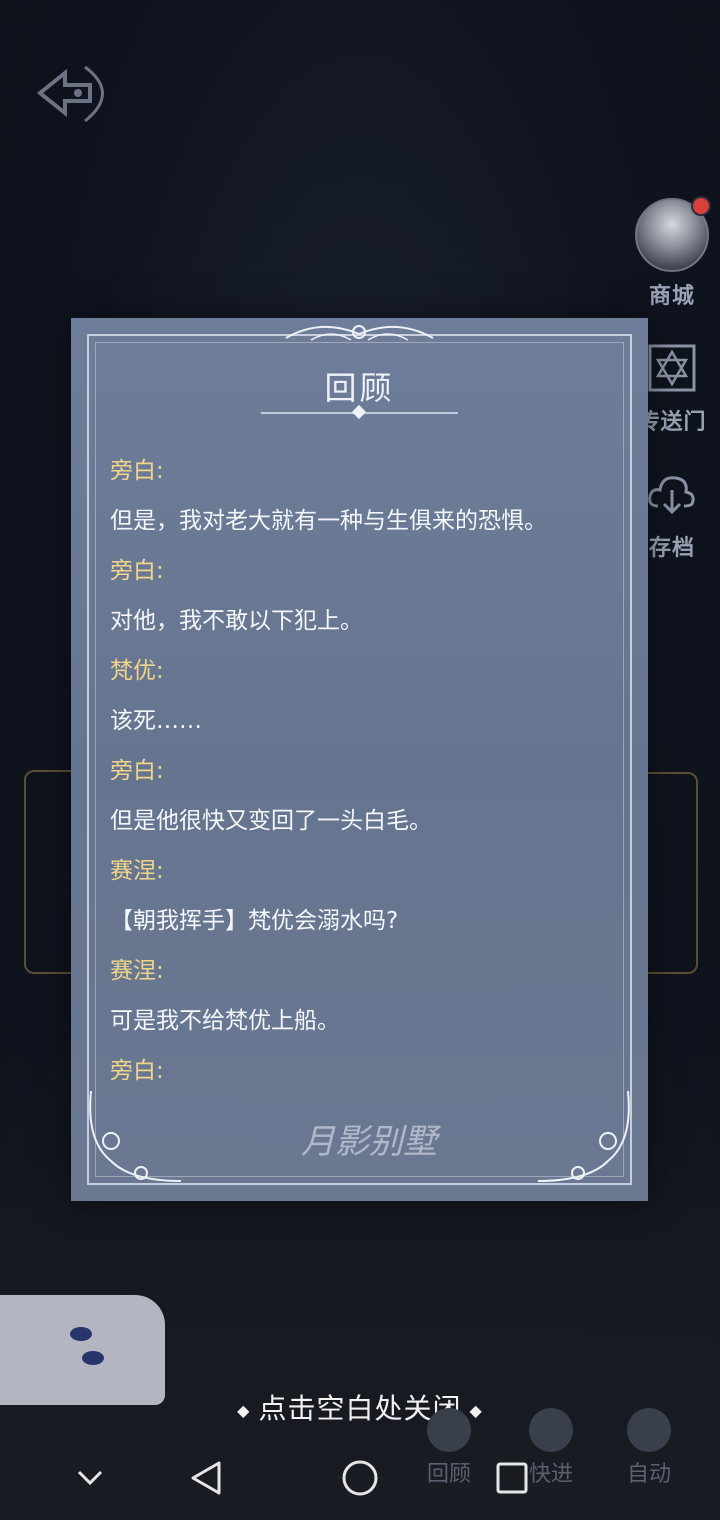  I want to click on ornament-top-icon, so click(359, 333).